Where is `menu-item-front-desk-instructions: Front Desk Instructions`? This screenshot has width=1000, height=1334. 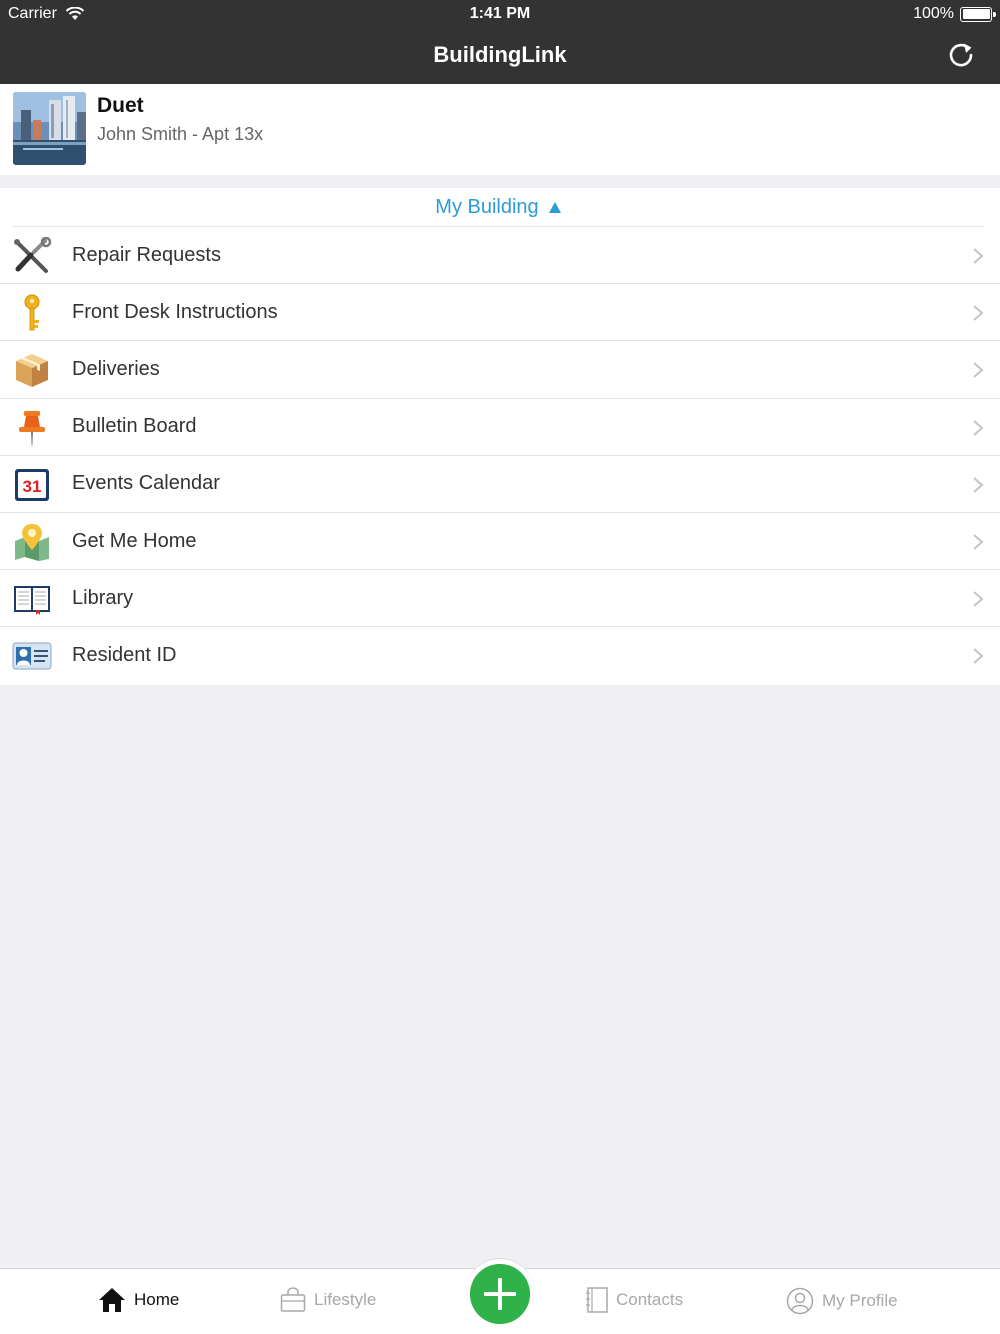 menu-item-front-desk-instructions: Front Desk Instructions is located at coordinates (500, 313).